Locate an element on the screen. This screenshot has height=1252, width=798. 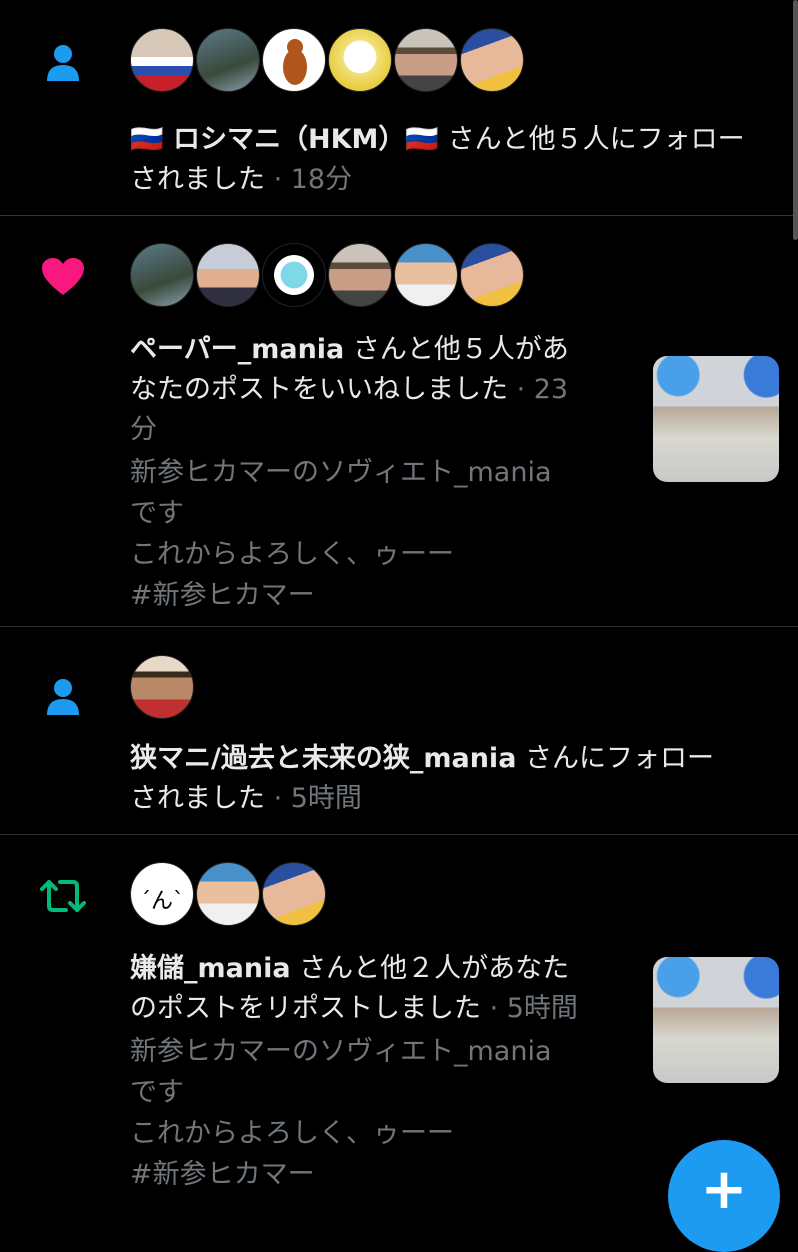
timestamp: · 18分 is located at coordinates (313, 179).